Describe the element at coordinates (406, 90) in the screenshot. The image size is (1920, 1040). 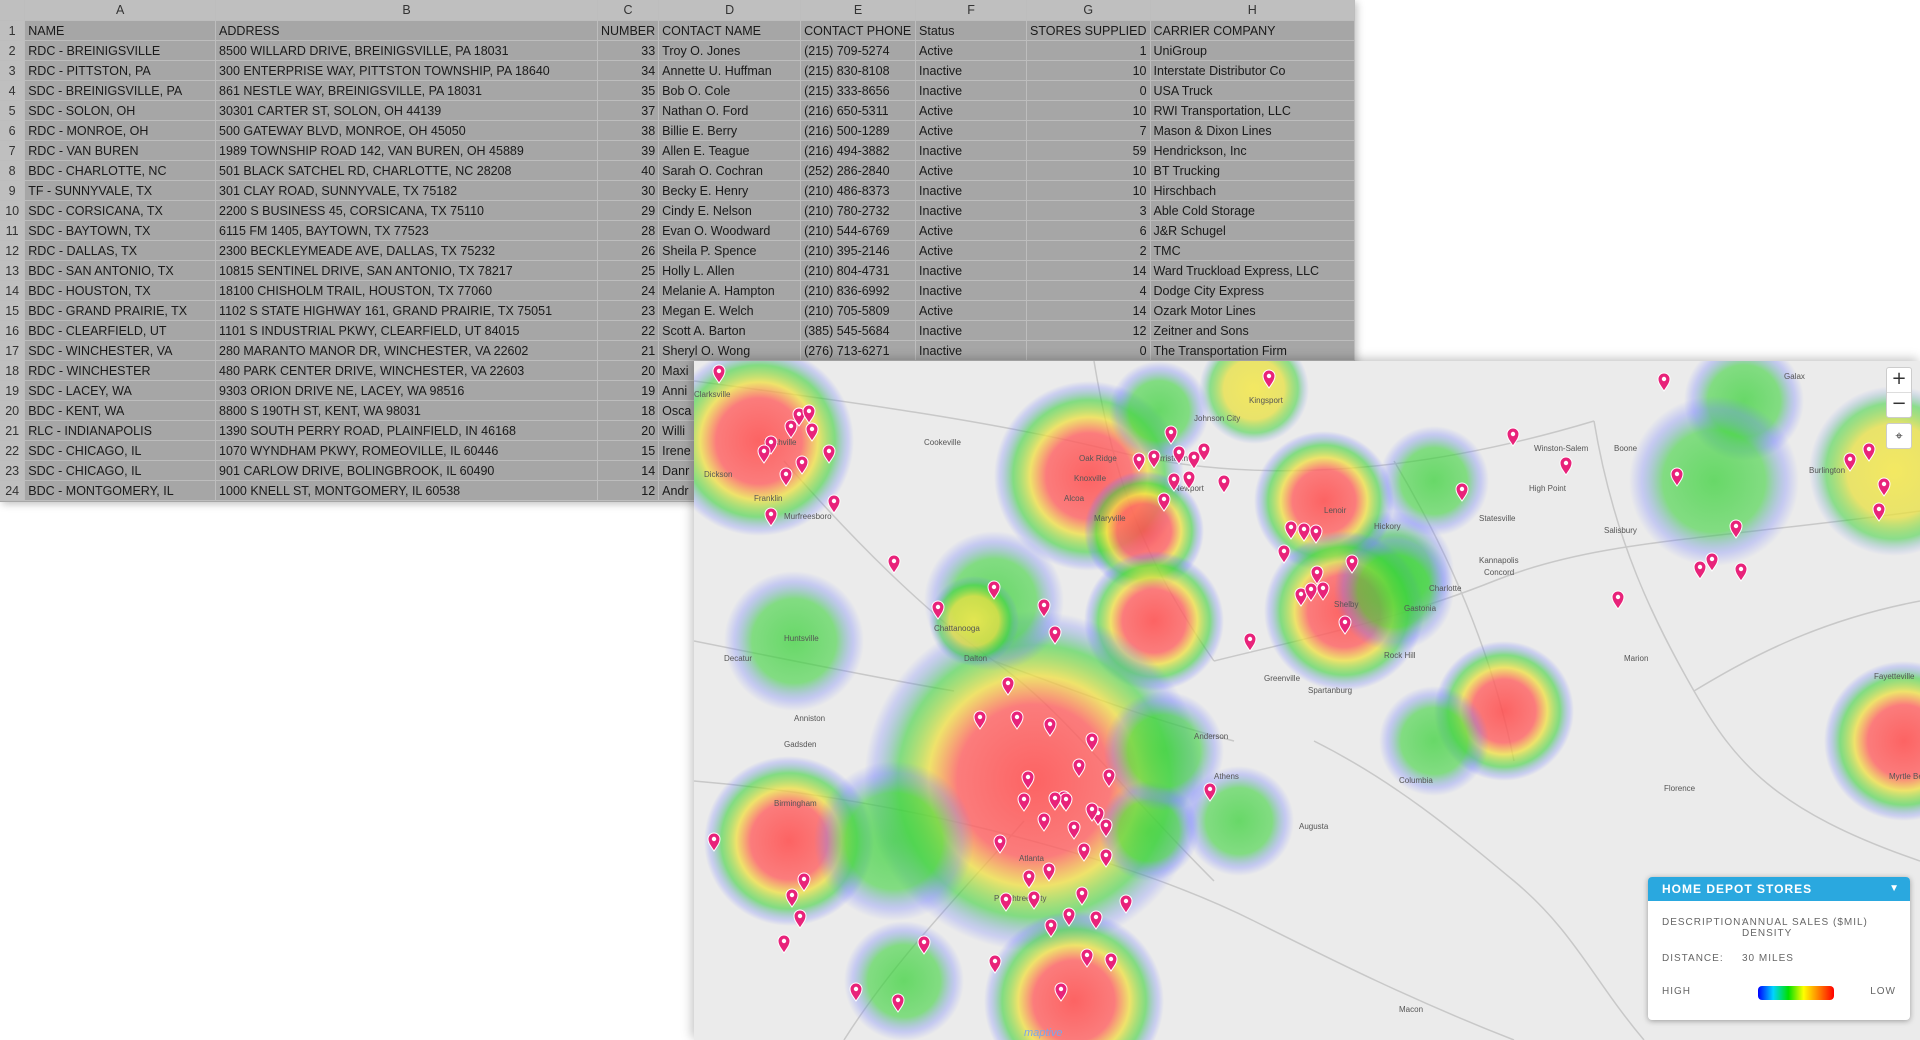
I see `cell-address: 861 NESTLE WAY, BREINIGSVILLE, PA 18031` at that location.